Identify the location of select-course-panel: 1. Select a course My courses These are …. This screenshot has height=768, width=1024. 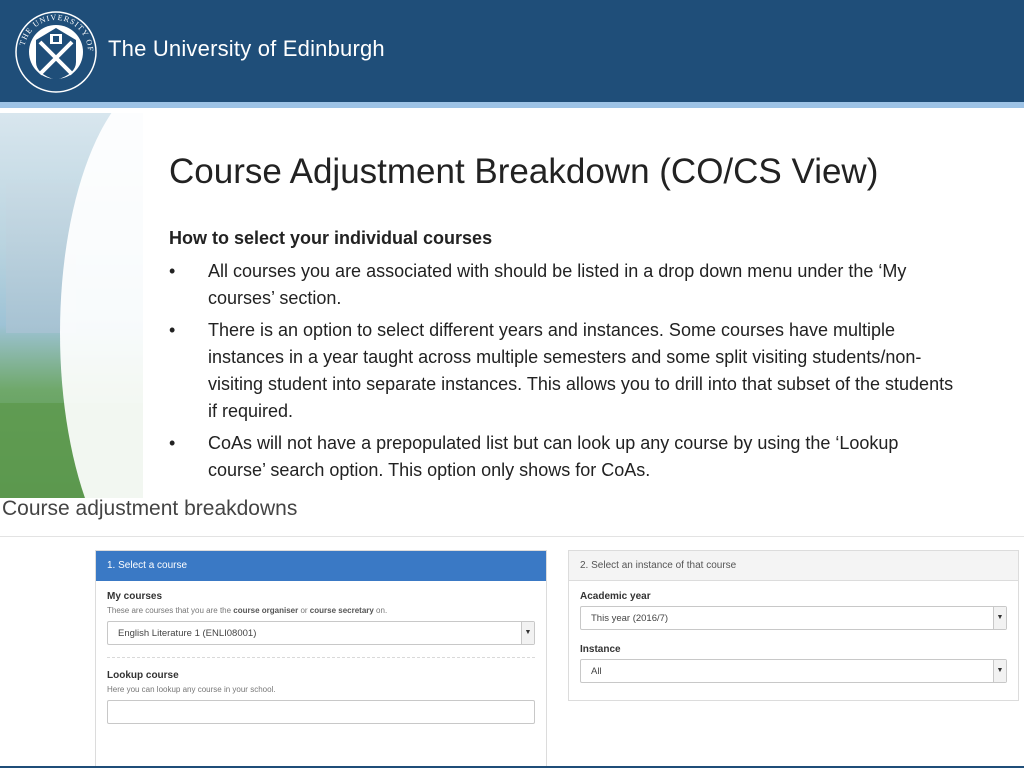
(321, 659).